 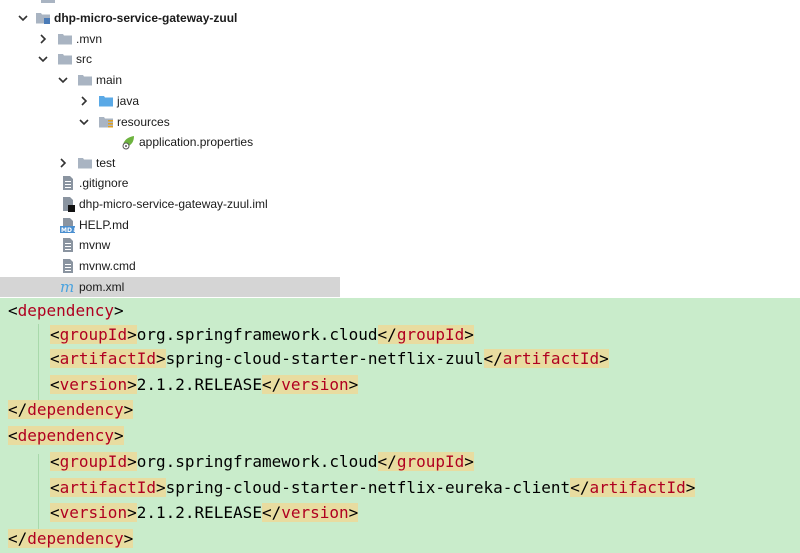 What do you see at coordinates (104, 225) in the screenshot?
I see `help-label: HELP.md` at bounding box center [104, 225].